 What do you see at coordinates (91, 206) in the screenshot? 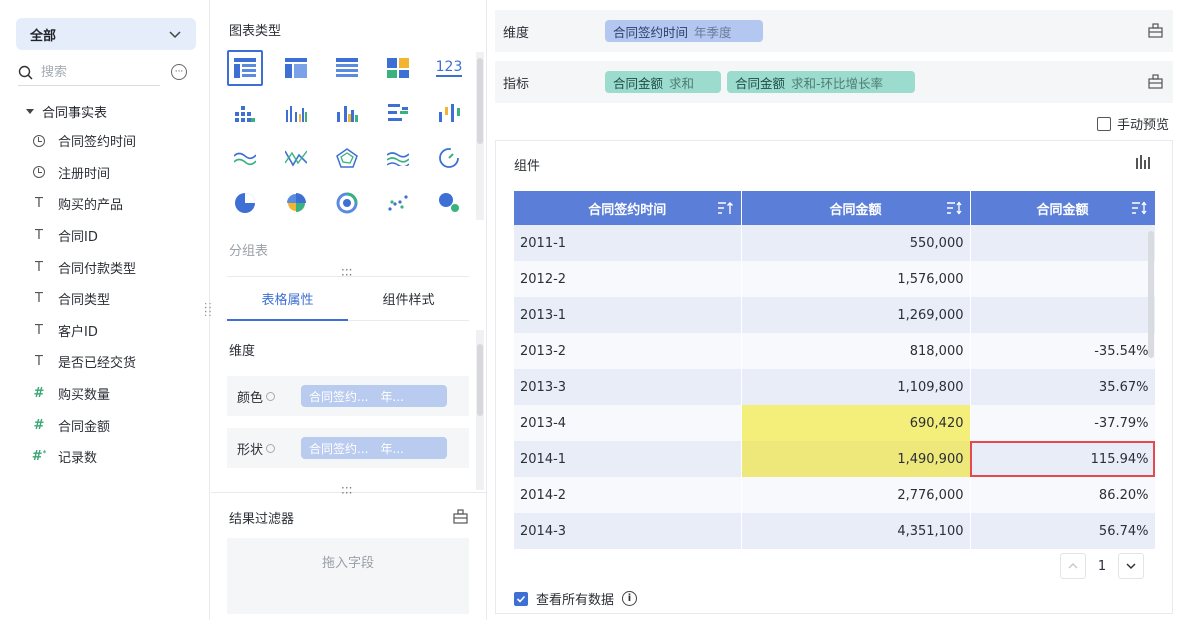
I see `field-label: 购买的产品` at bounding box center [91, 206].